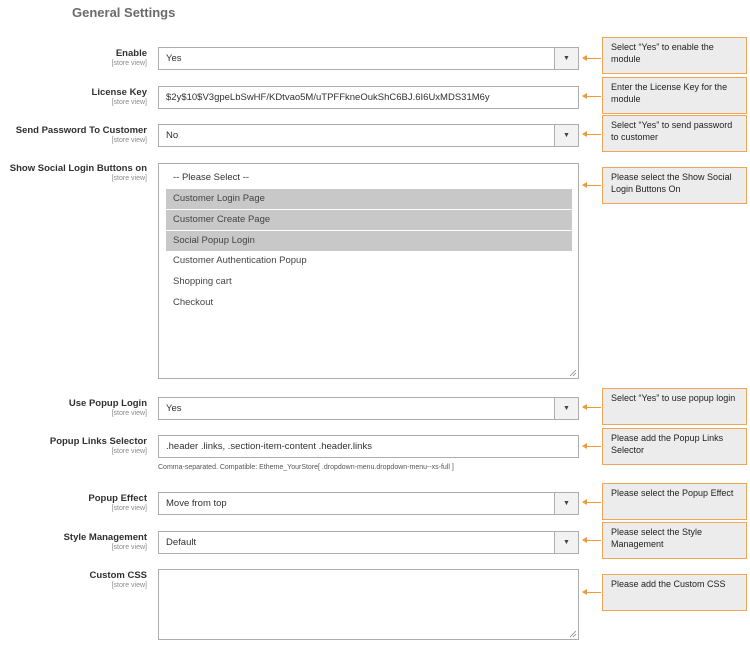  What do you see at coordinates (98, 445) in the screenshot?
I see `popup-links-label: Popup Links Selector [store view]` at bounding box center [98, 445].